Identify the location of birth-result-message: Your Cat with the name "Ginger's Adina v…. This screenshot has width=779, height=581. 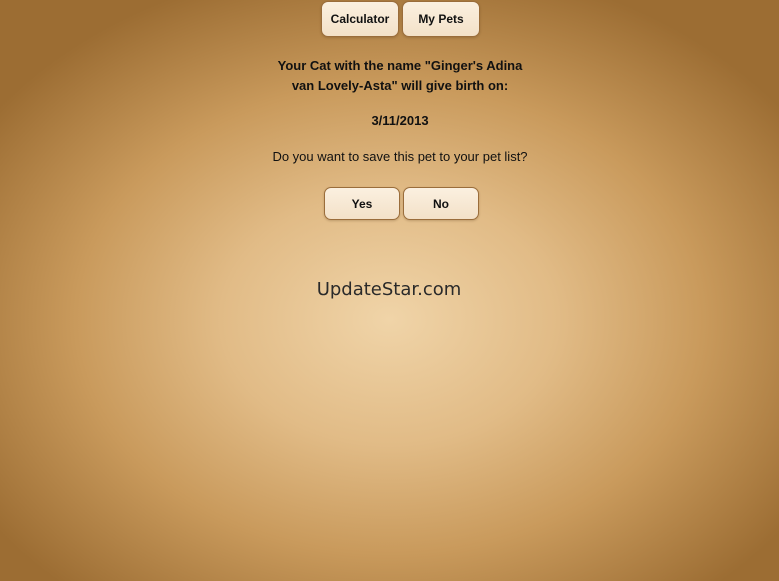
(400, 76).